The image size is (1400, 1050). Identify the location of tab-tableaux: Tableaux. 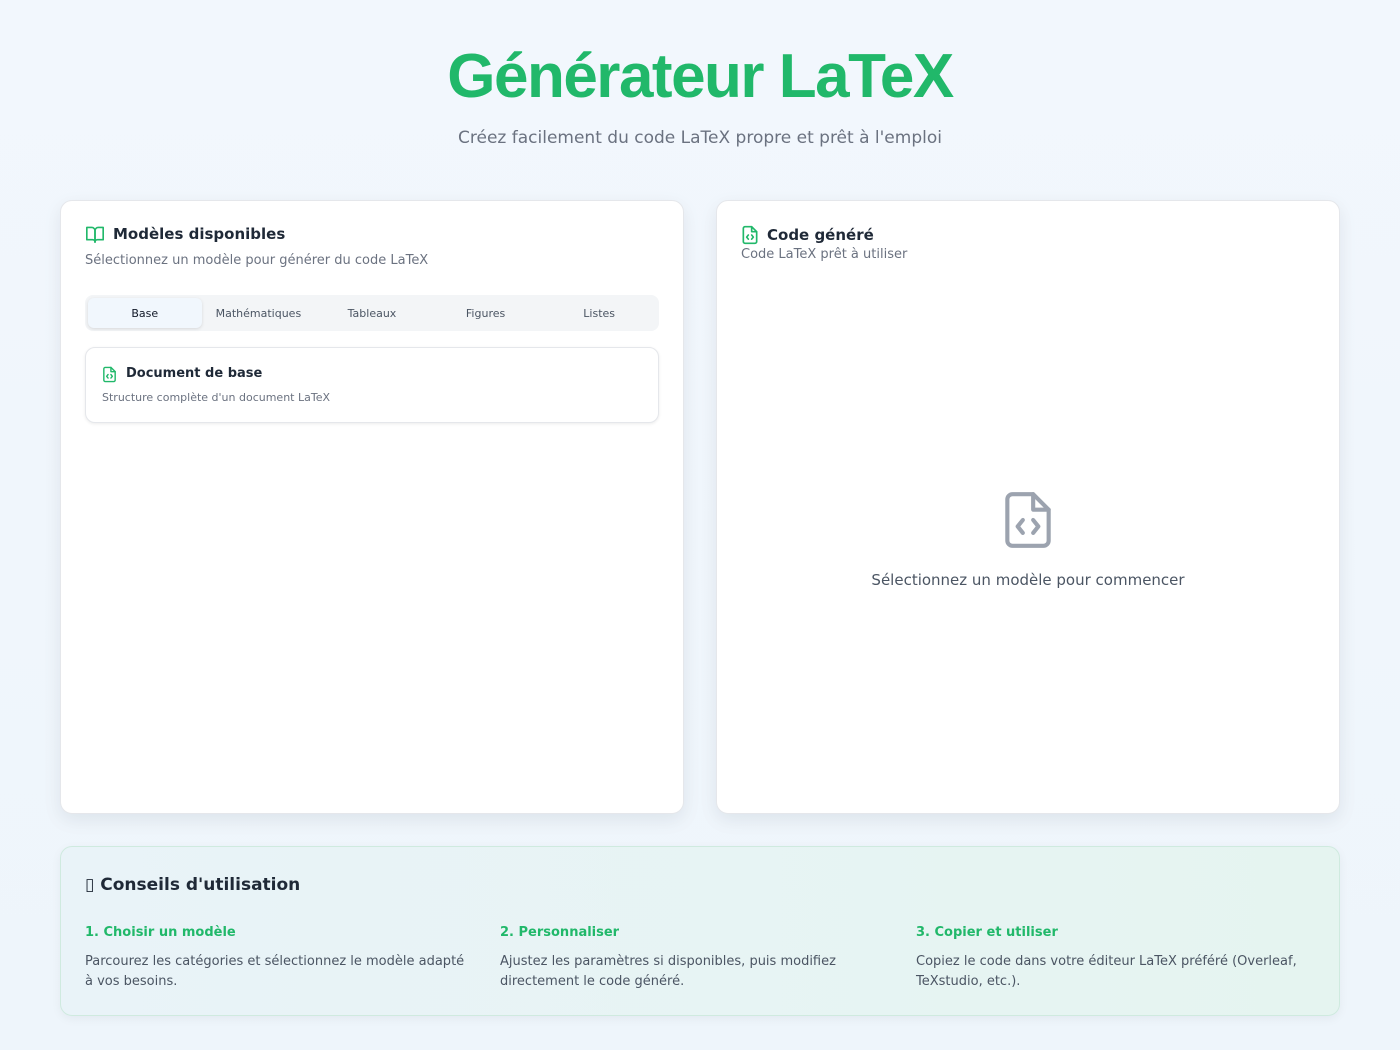
(372, 313).